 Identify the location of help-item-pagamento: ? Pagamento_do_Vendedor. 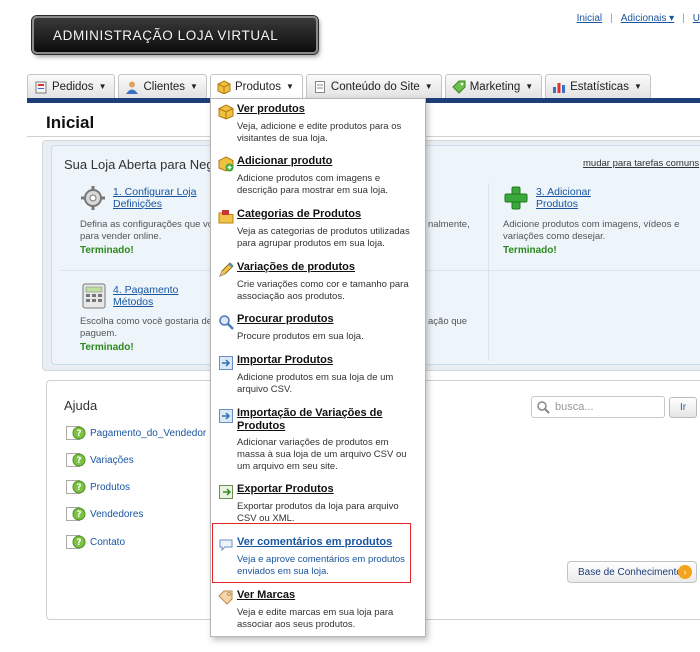
(136, 433).